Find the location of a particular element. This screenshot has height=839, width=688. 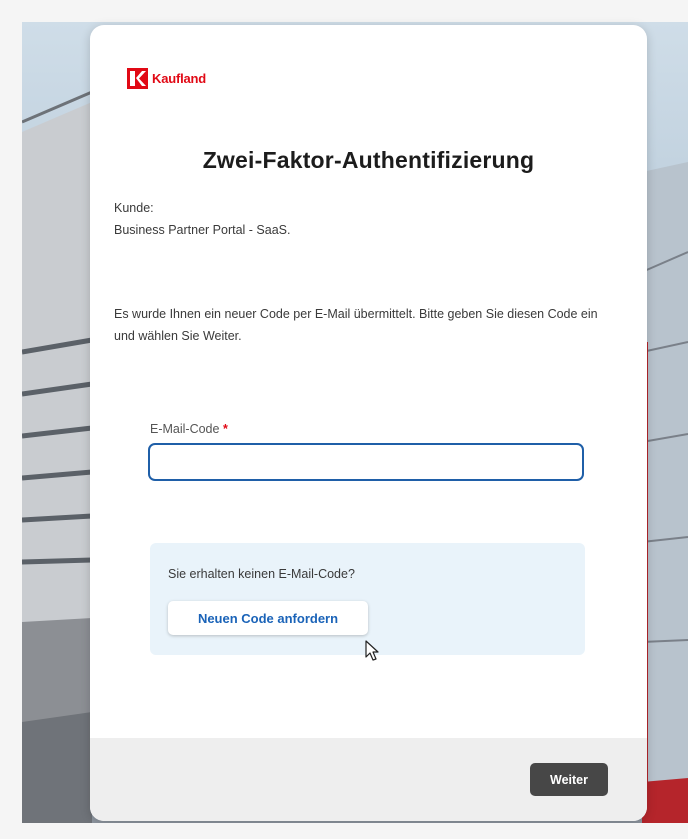

customer-label: Kunde: is located at coordinates (134, 208).